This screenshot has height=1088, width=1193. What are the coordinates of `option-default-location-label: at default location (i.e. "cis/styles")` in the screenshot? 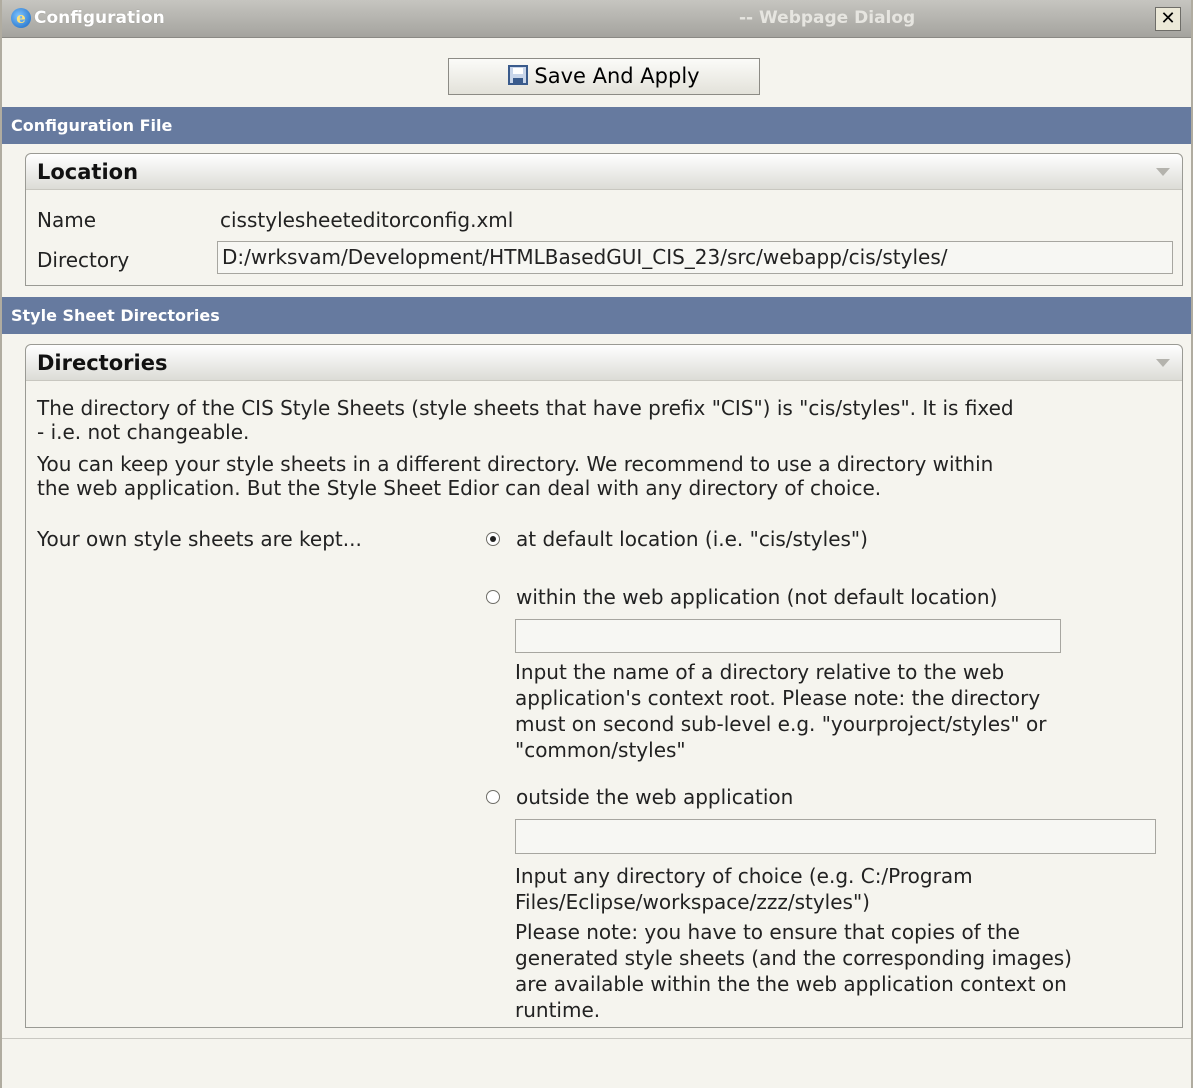 It's located at (692, 539).